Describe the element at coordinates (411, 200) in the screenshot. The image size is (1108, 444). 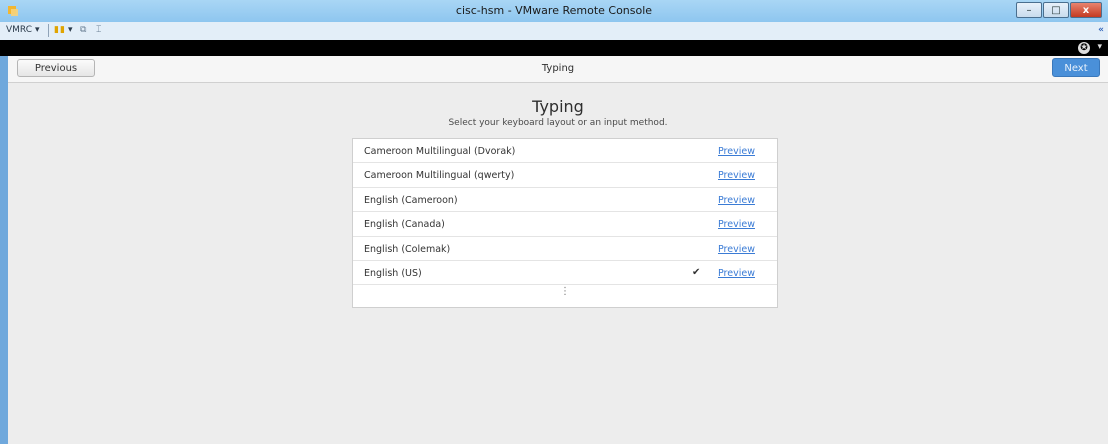
I see `layout-name: English (Cameroon)` at that location.